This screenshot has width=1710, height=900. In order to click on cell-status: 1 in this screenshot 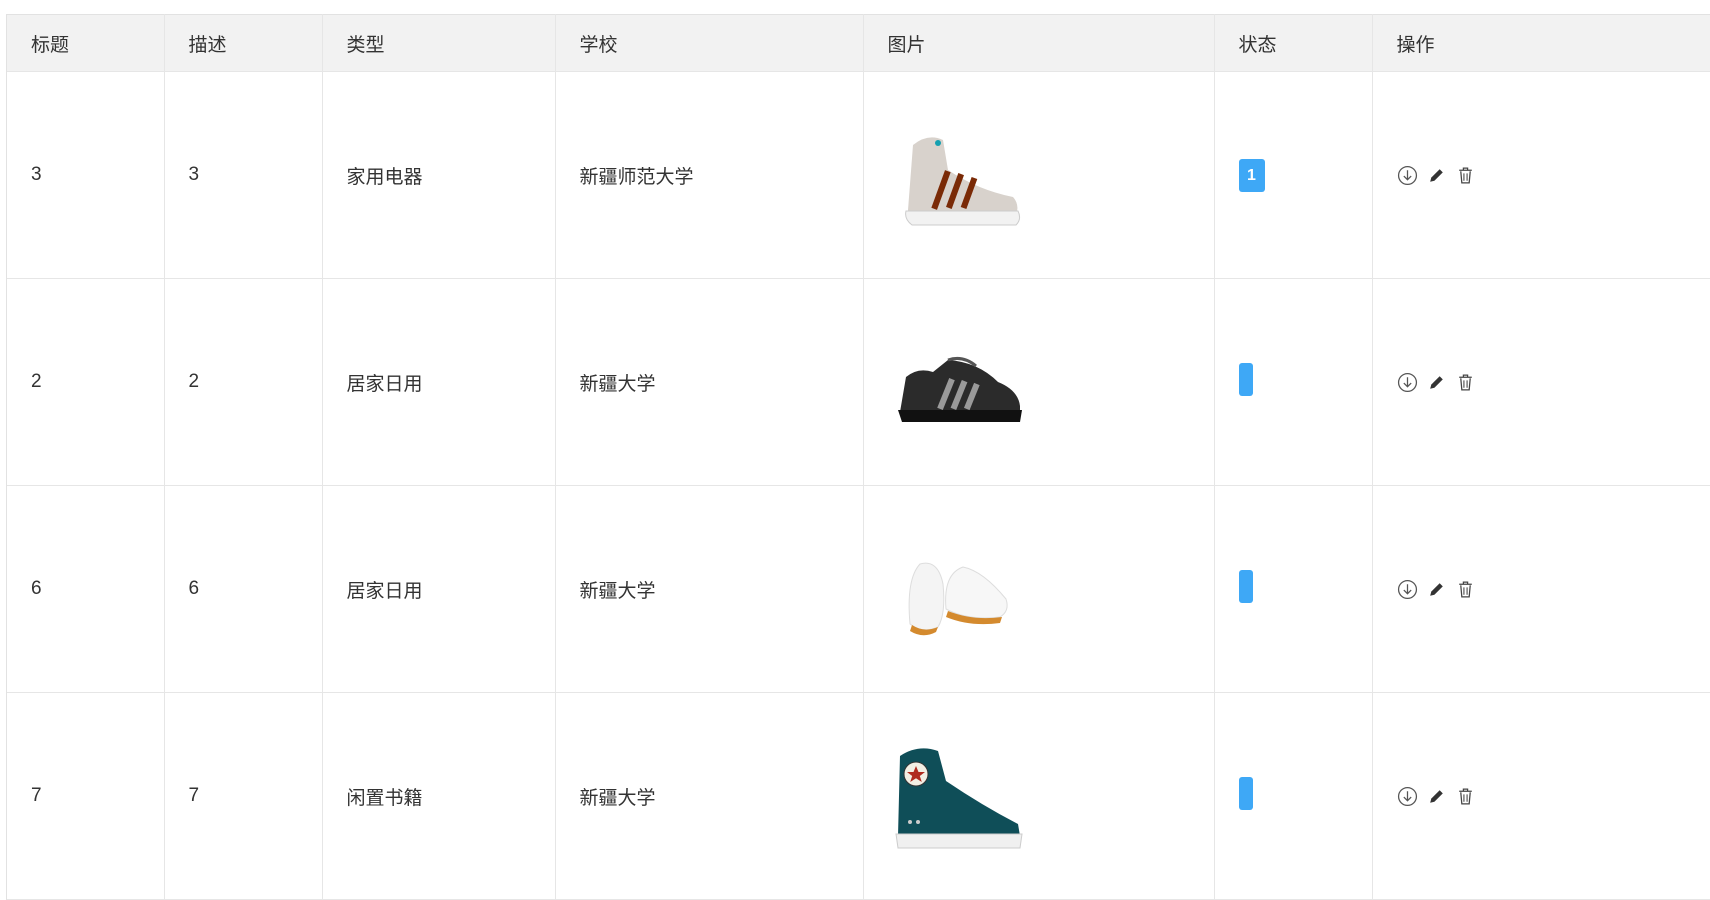, I will do `click(1293, 175)`.